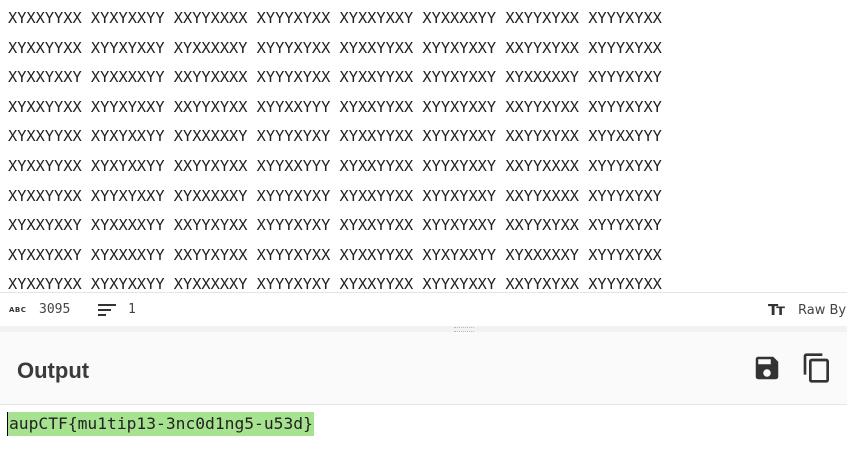 The height and width of the screenshot is (469, 847). What do you see at coordinates (107, 310) in the screenshot?
I see `lines-icon` at bounding box center [107, 310].